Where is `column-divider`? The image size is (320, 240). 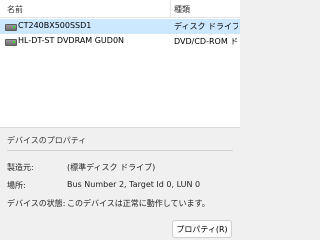
column-divider is located at coordinates (170, 8).